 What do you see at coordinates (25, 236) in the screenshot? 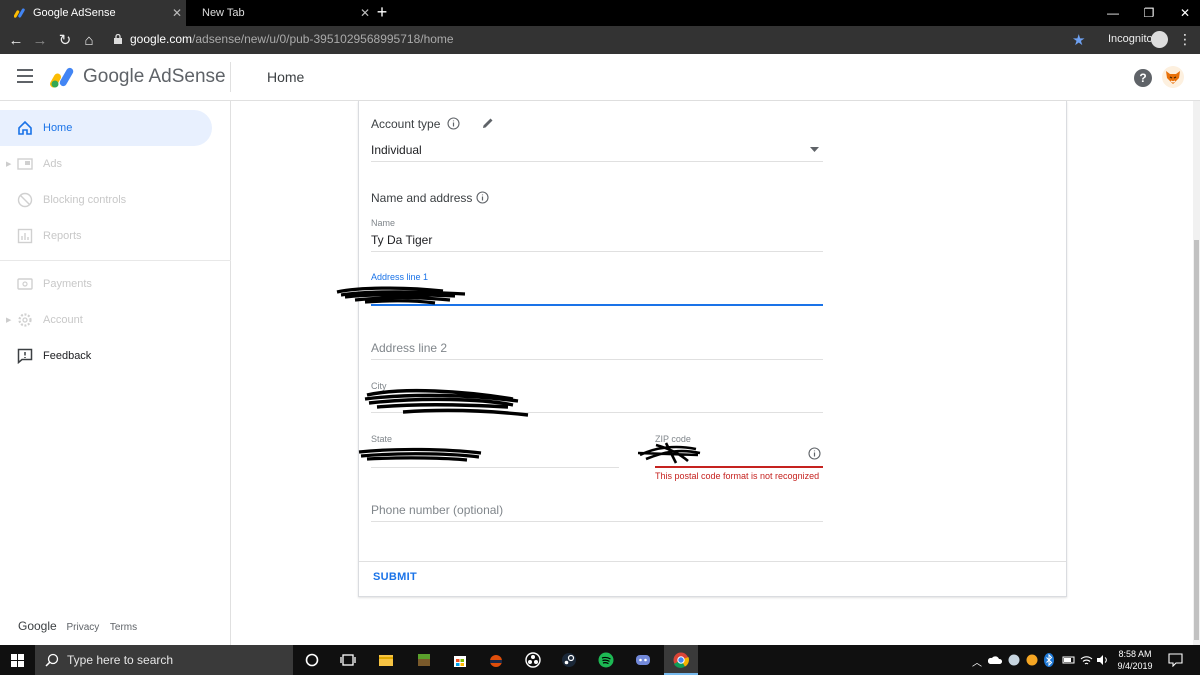
I see `reports-icon` at bounding box center [25, 236].